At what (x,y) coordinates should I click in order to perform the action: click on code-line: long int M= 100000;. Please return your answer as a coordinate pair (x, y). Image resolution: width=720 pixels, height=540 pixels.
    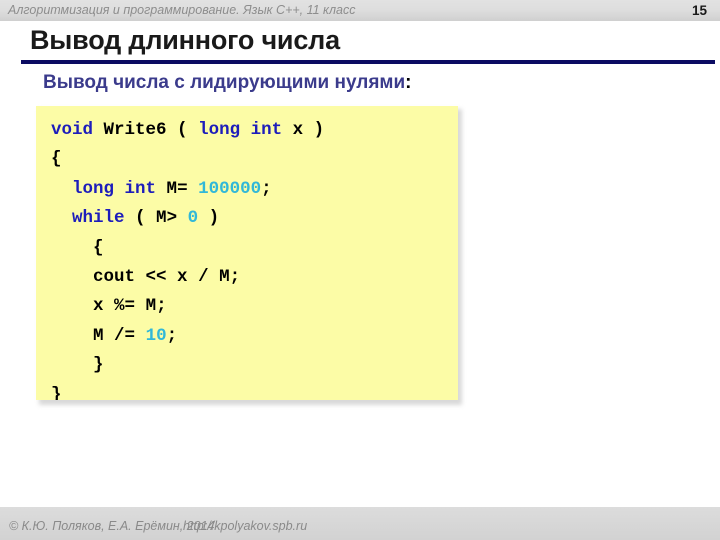
    Looking at the image, I should click on (187, 189).